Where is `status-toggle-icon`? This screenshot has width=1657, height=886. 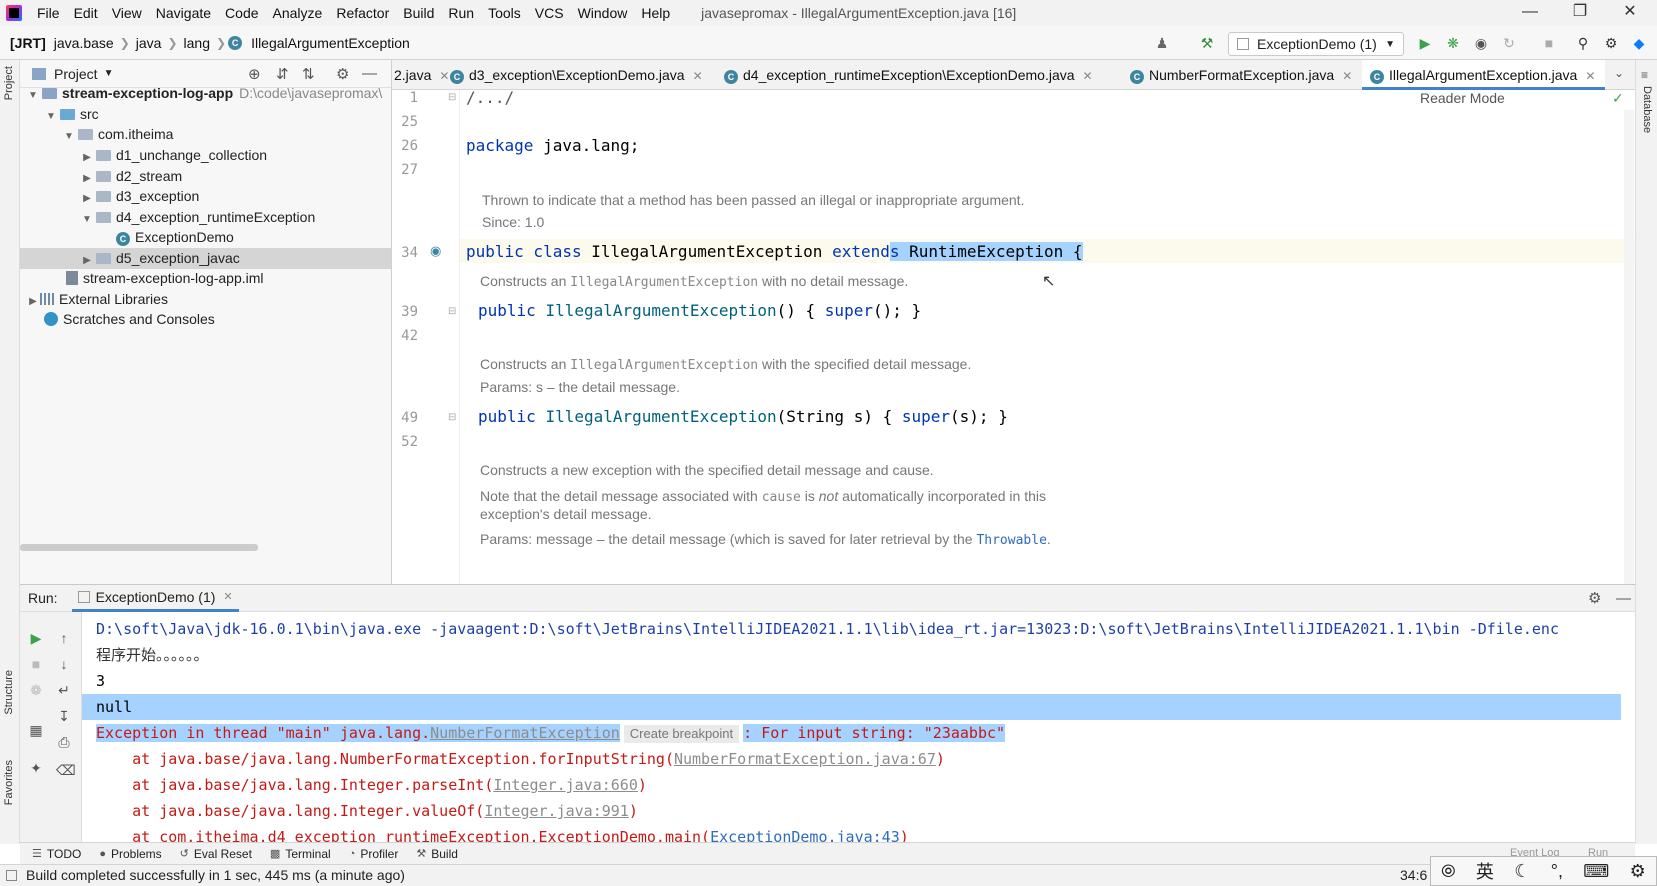 status-toggle-icon is located at coordinates (11, 875).